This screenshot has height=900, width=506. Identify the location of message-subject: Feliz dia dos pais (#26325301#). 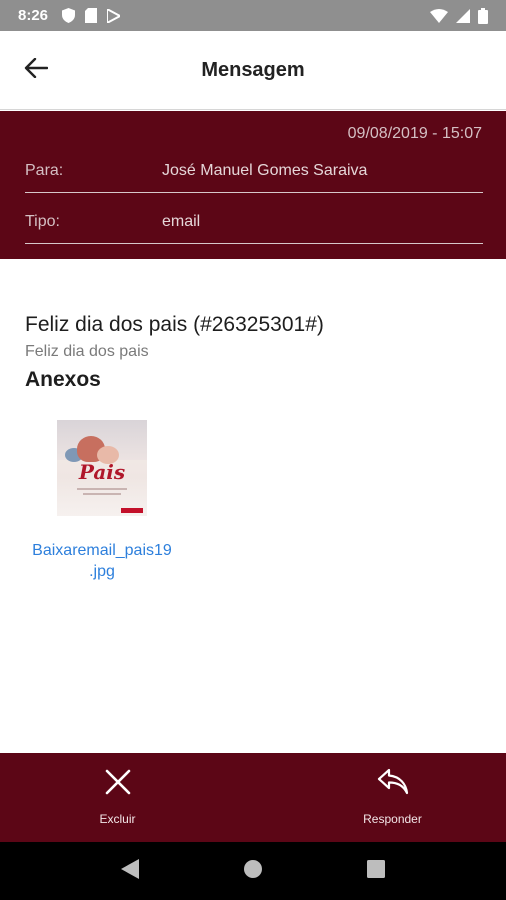
(174, 324).